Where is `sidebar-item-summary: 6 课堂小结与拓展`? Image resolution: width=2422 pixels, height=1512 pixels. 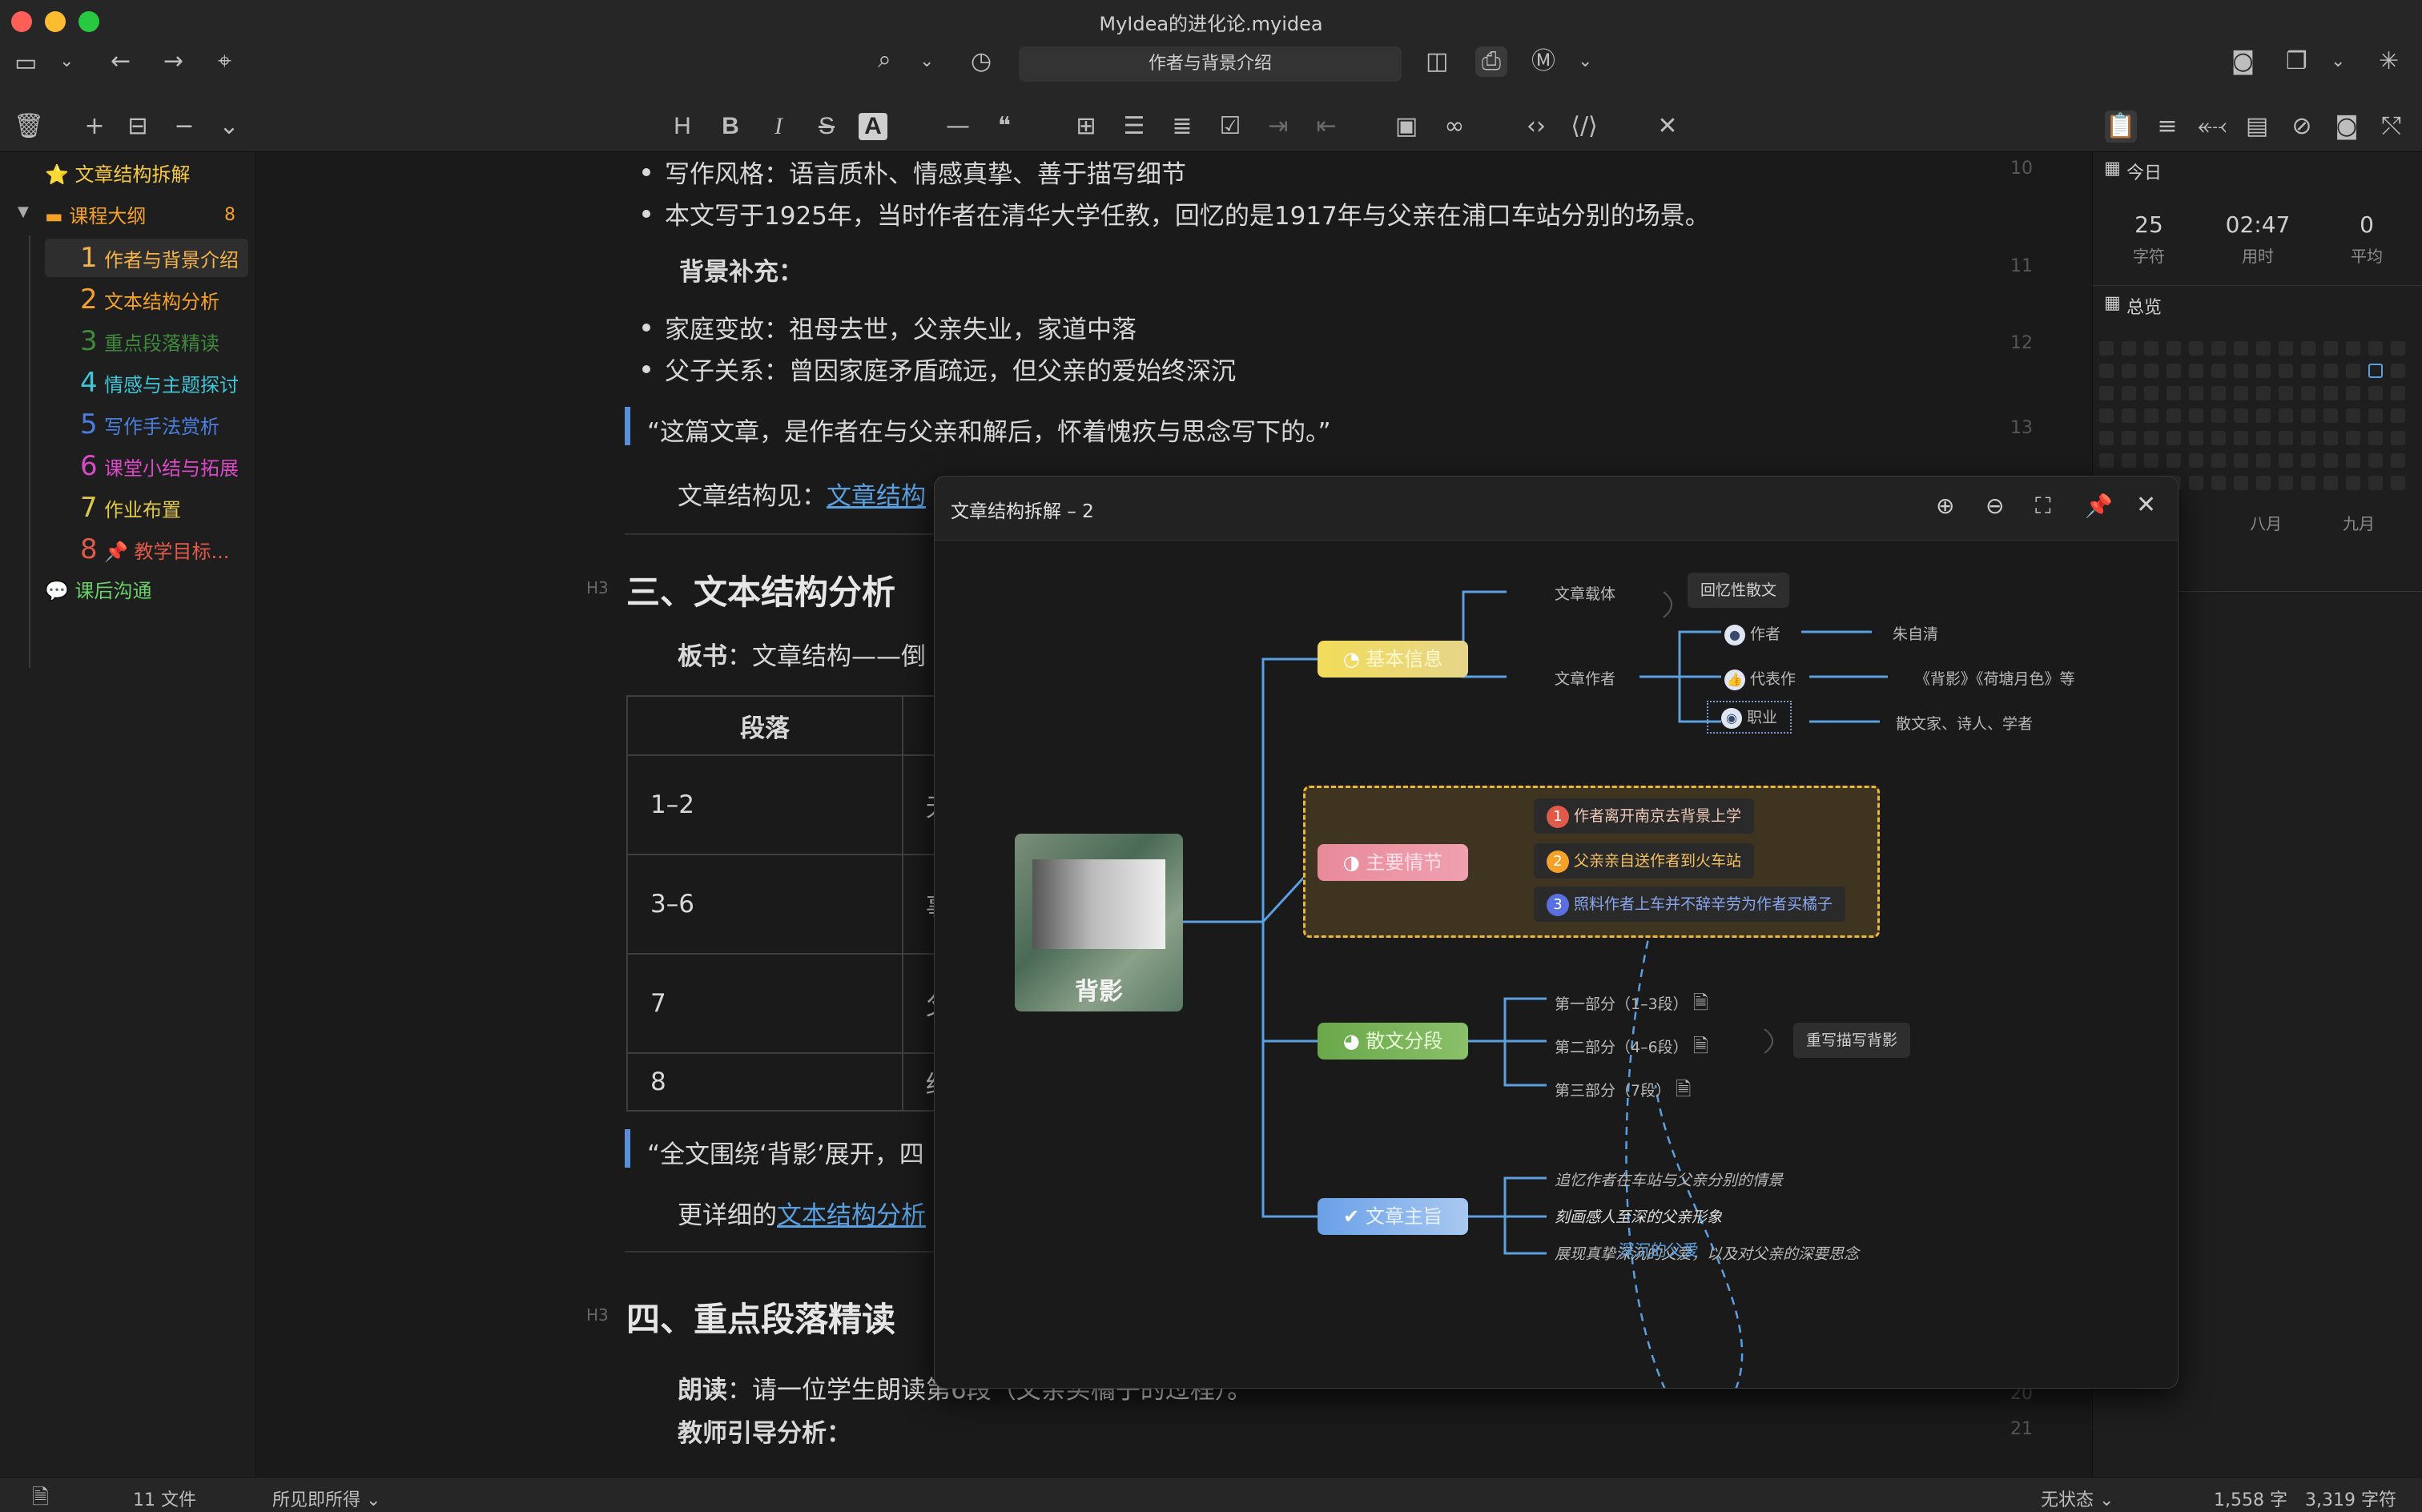 sidebar-item-summary: 6 课堂小结与拓展 is located at coordinates (159, 466).